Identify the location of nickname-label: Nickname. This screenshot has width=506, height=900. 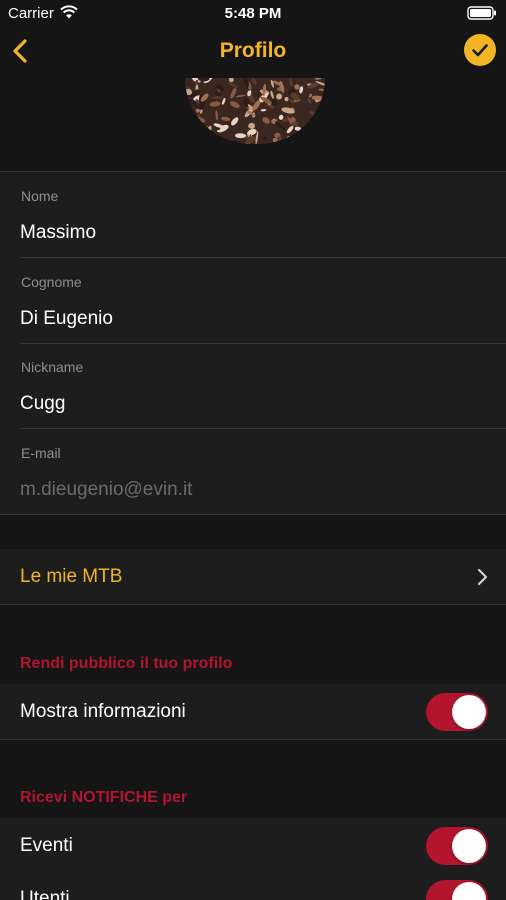
(52, 367).